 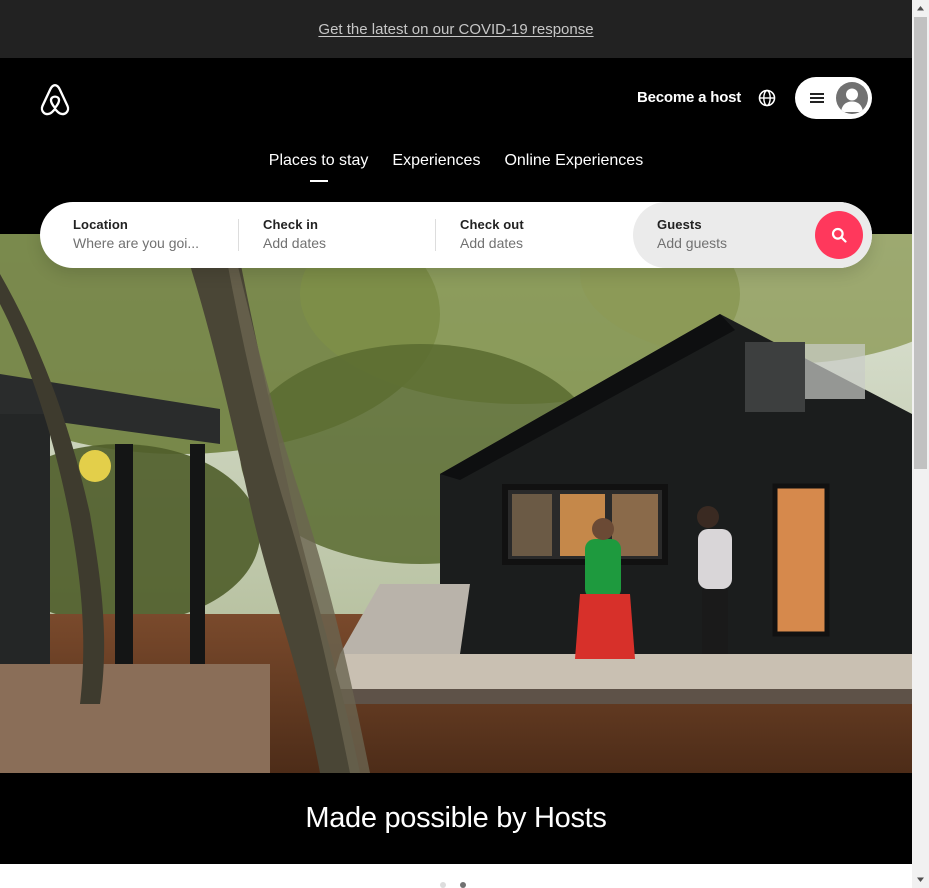 What do you see at coordinates (443, 885) in the screenshot?
I see `carousel-dot` at bounding box center [443, 885].